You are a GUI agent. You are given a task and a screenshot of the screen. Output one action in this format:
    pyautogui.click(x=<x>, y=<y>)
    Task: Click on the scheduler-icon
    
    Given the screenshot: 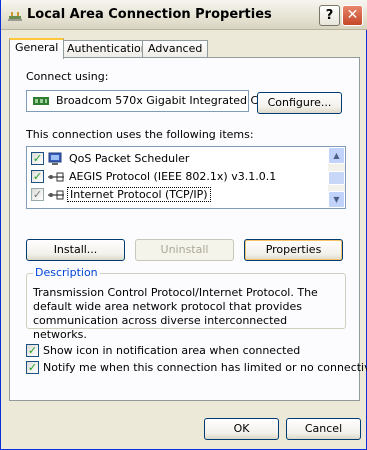 What is the action you would take?
    pyautogui.click(x=55, y=158)
    